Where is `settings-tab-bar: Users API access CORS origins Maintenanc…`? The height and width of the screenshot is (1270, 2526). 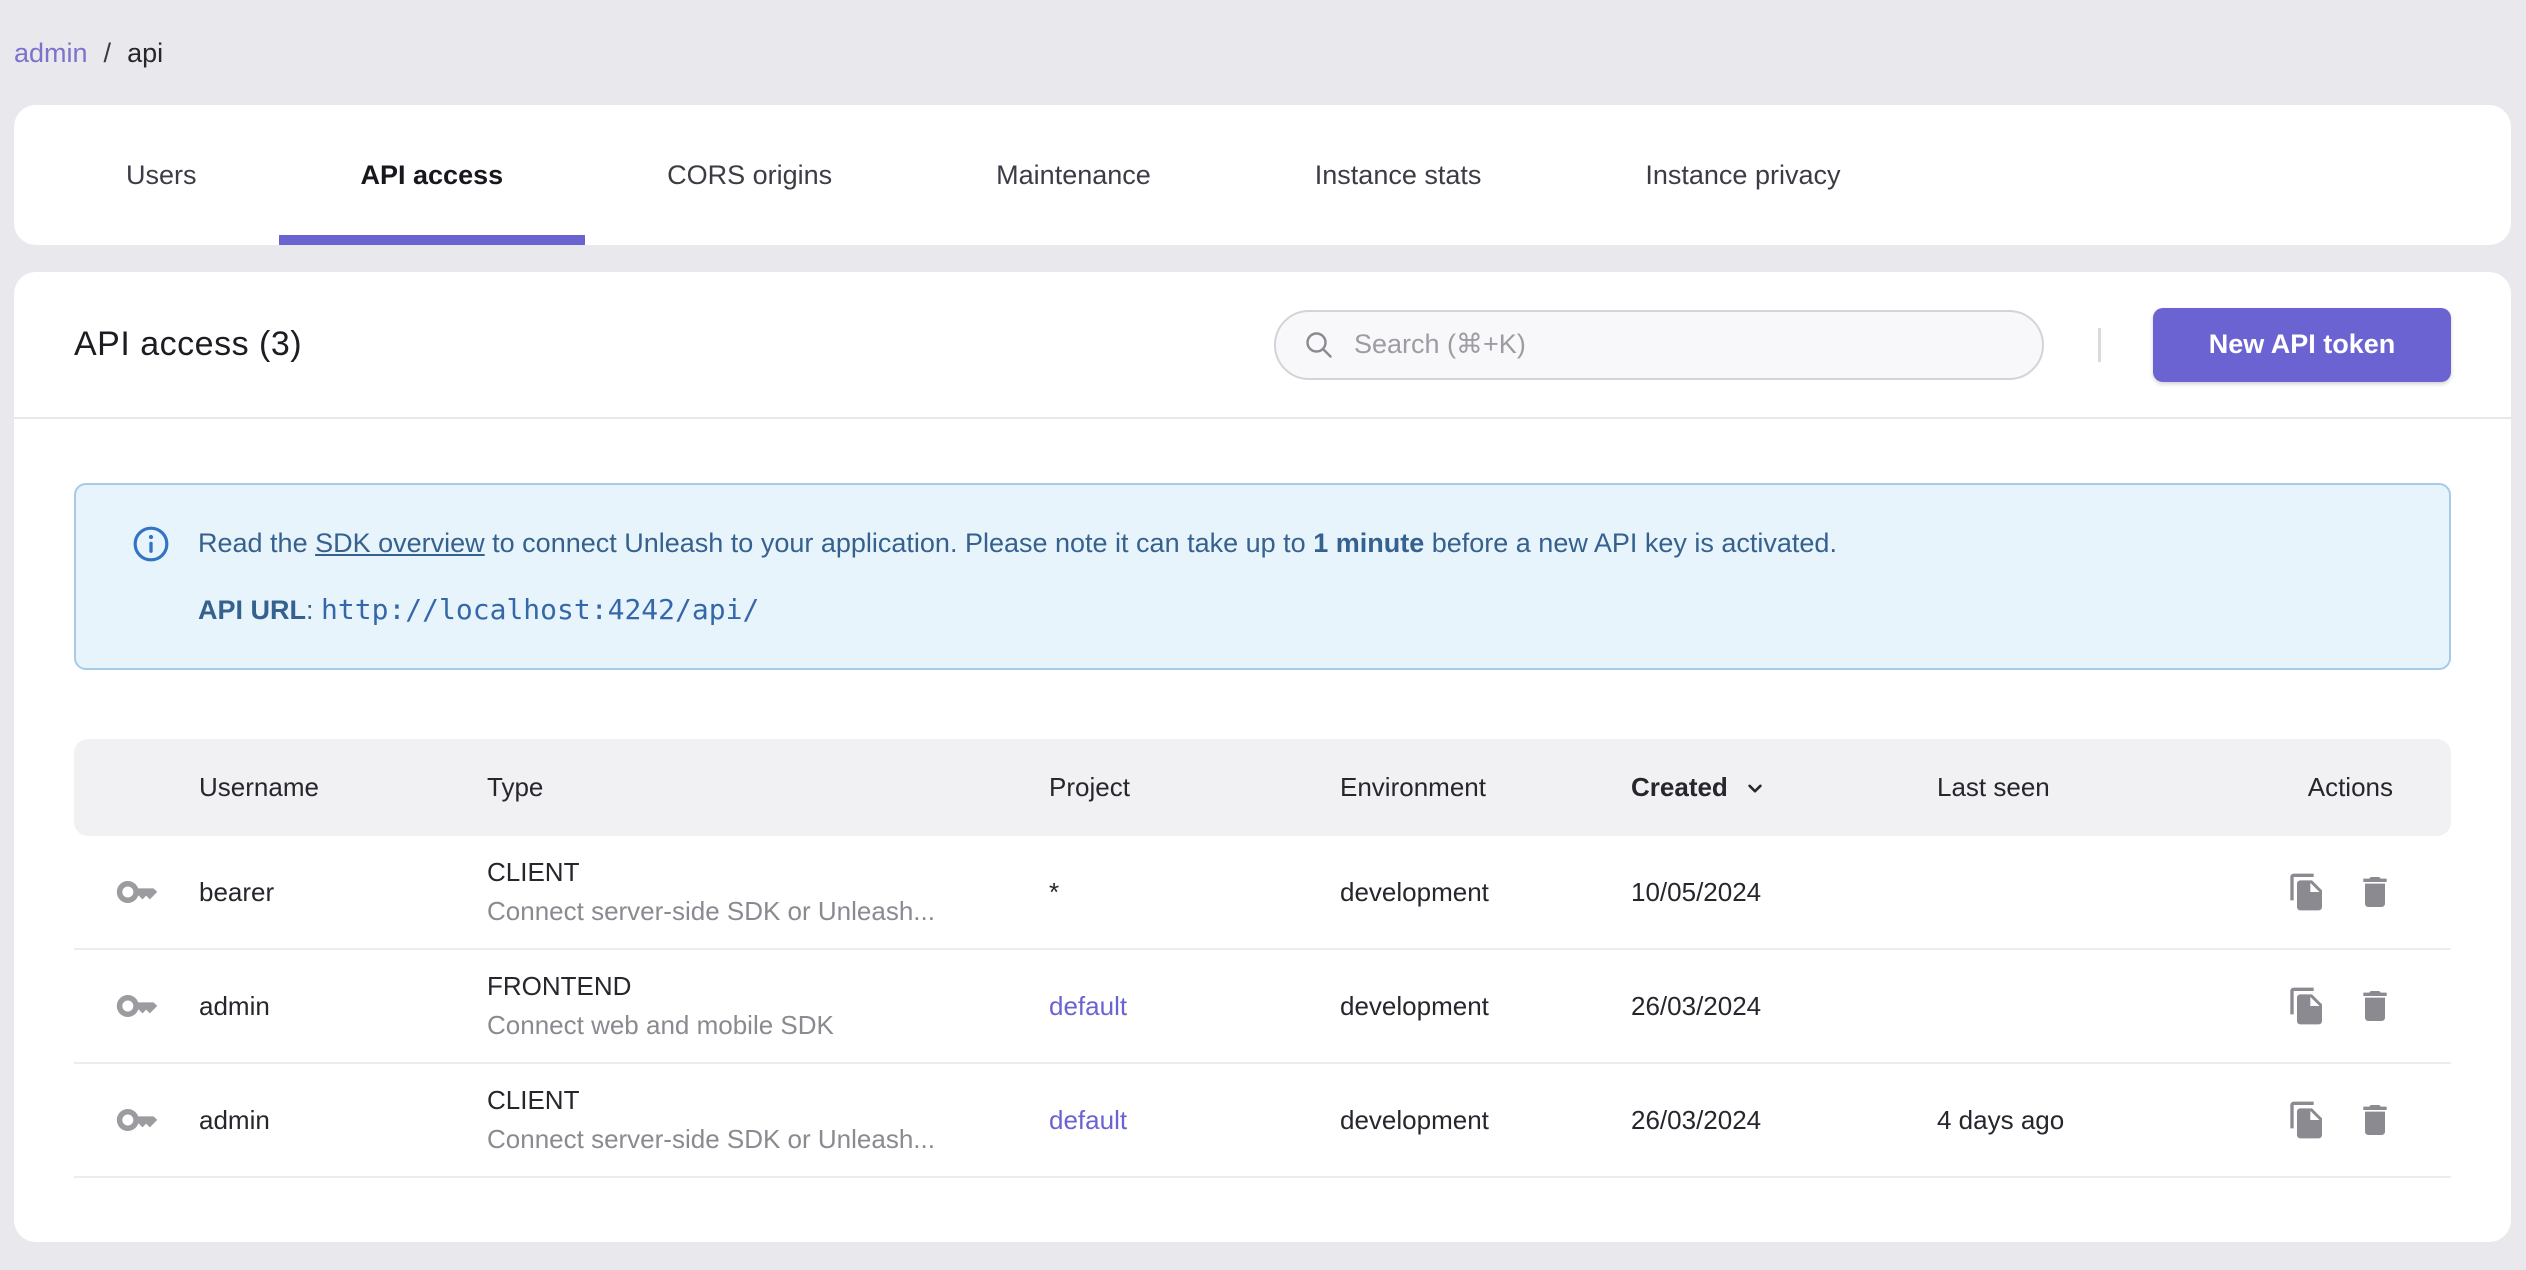 settings-tab-bar: Users API access CORS origins Maintenanc… is located at coordinates (1262, 175).